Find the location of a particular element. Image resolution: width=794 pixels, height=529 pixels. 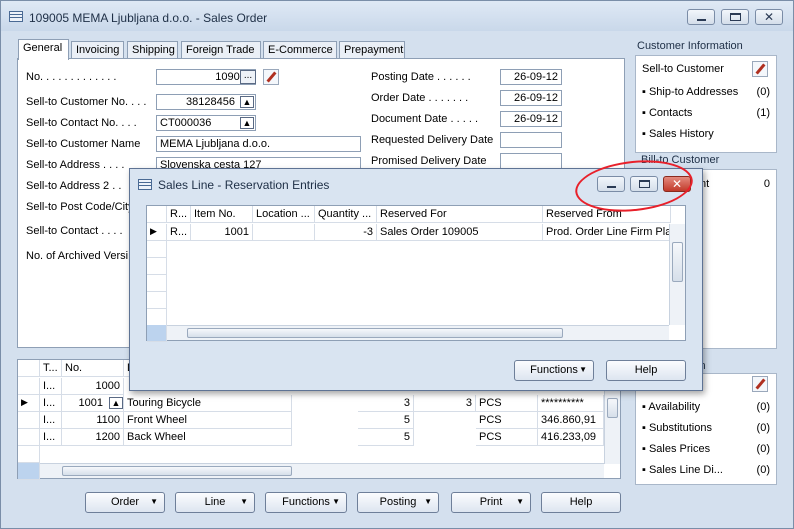

line-unit-price-cell: 416.233,09 is located at coordinates (571, 437).